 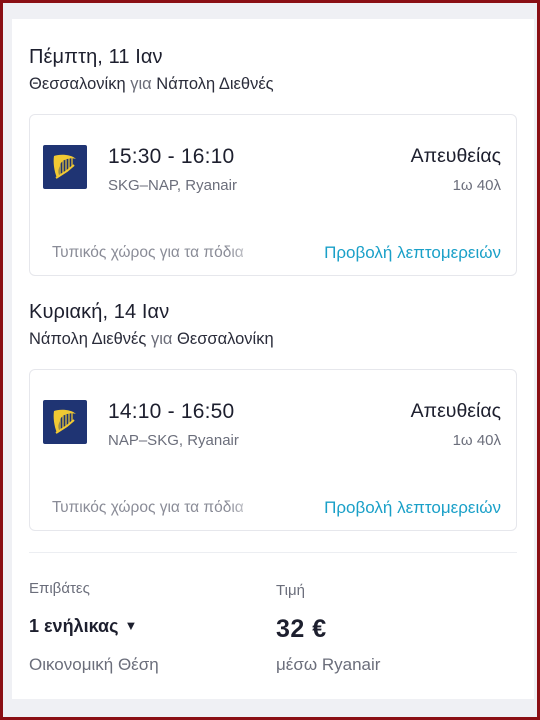 What do you see at coordinates (301, 629) in the screenshot?
I see `price-value: 32 €` at bounding box center [301, 629].